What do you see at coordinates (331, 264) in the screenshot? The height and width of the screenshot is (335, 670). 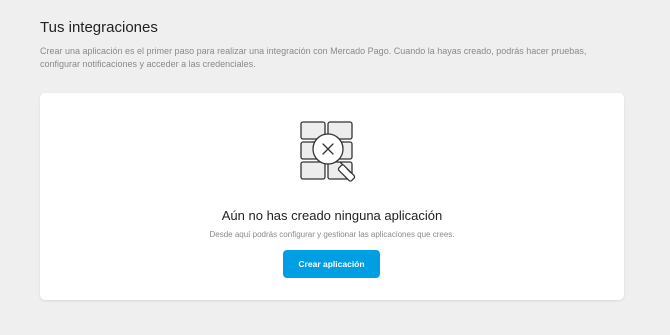 I see `create-application-button: Crear aplicación` at bounding box center [331, 264].